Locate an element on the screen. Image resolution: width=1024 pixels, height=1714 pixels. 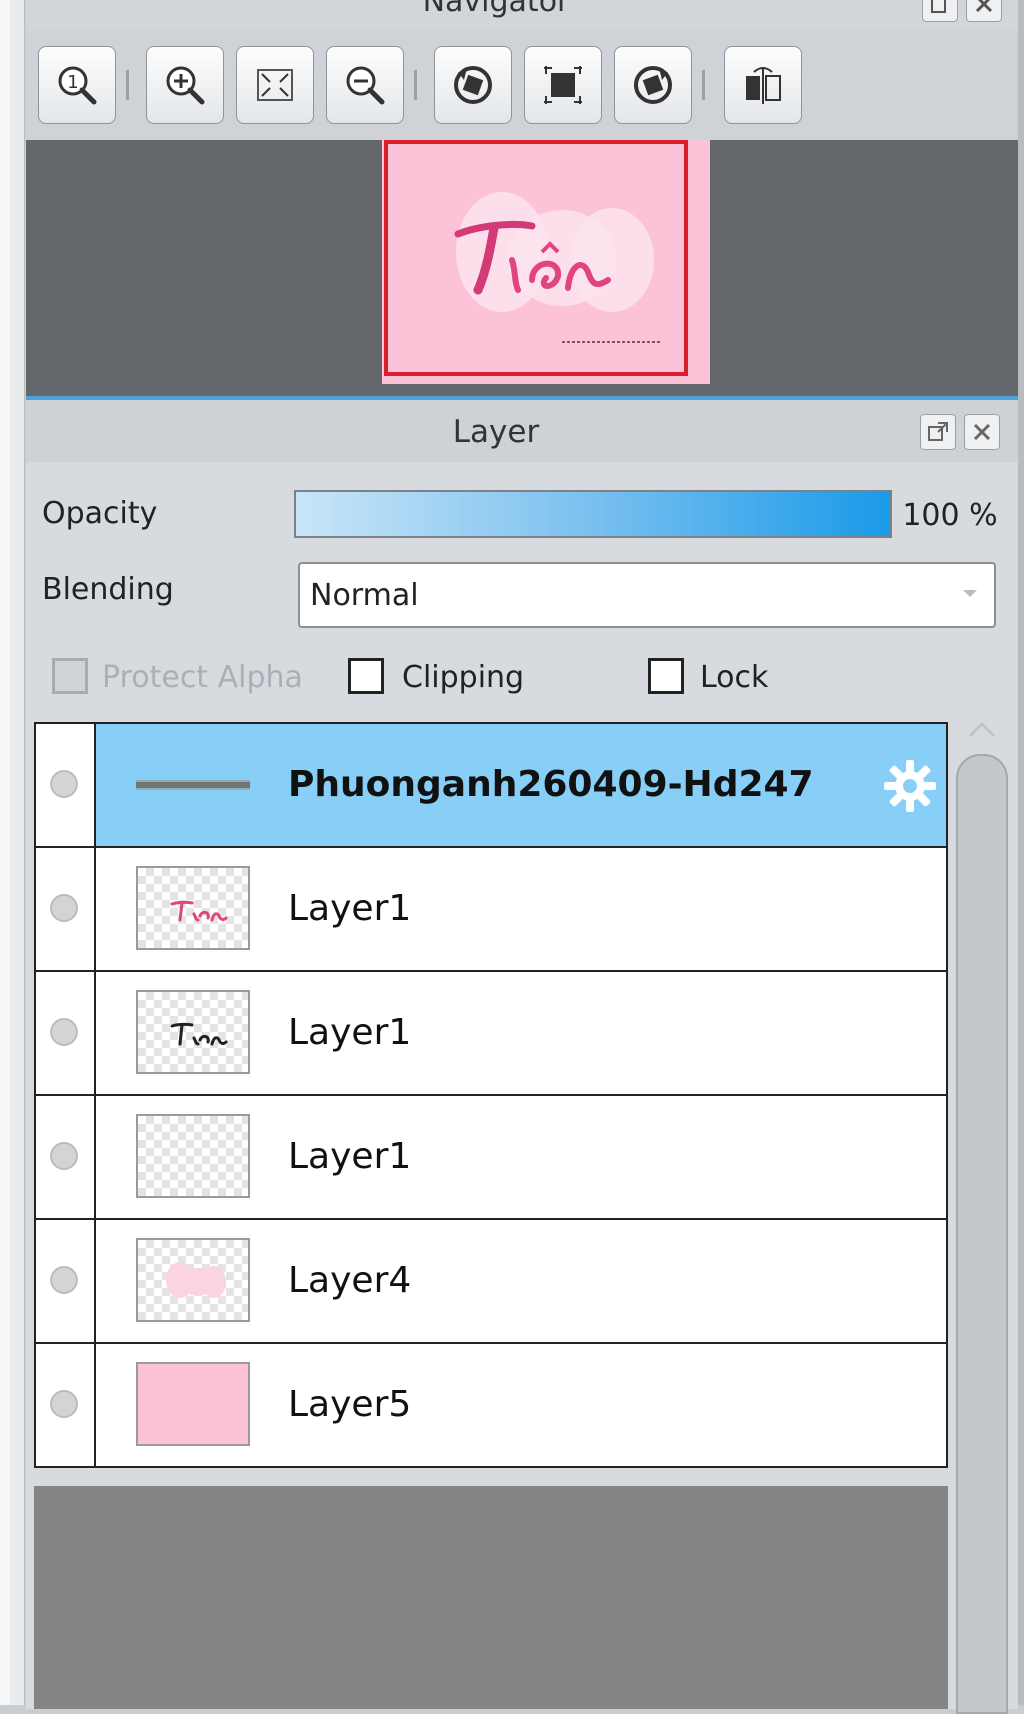
navigator-preview is located at coordinates (522, 268).